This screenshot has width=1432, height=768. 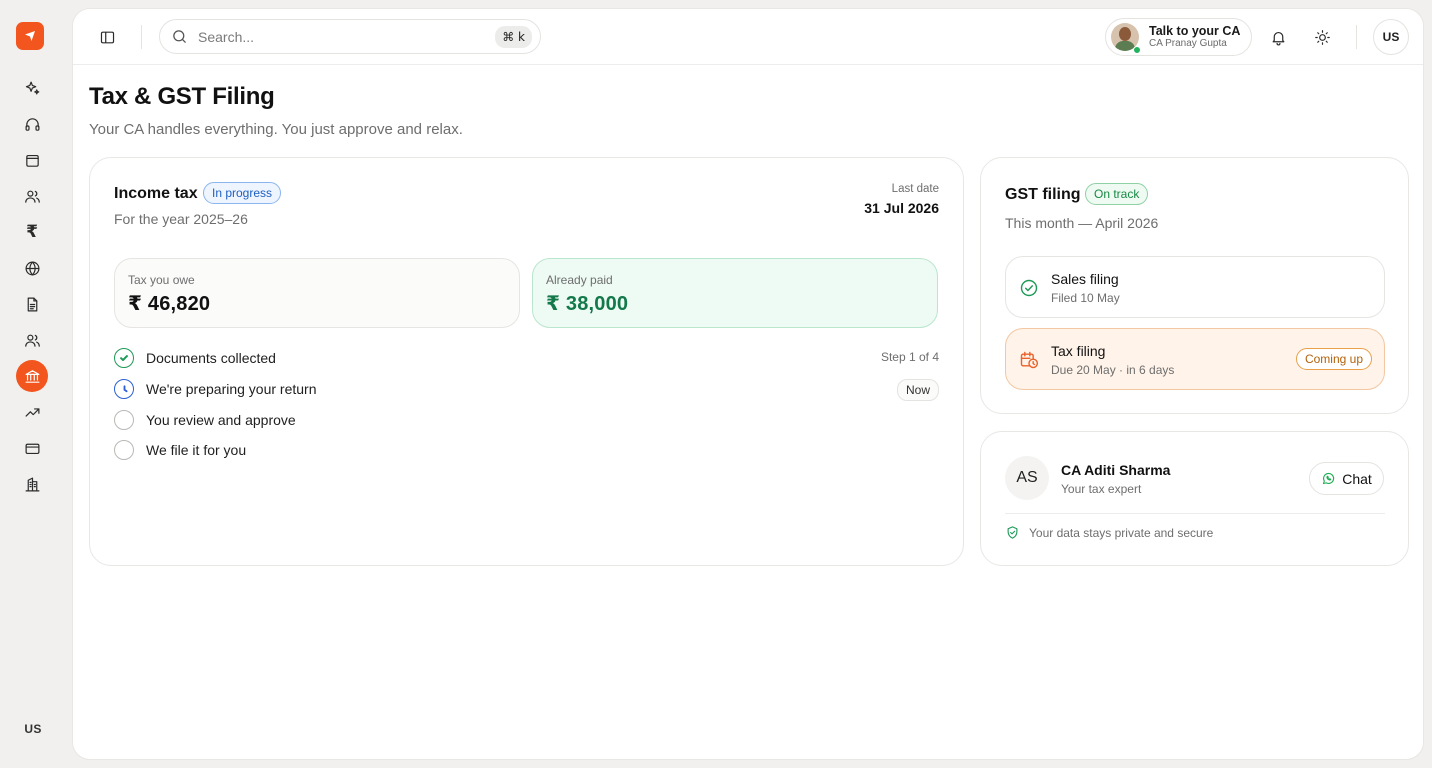 I want to click on sales-filing-row: Sales filing Filed 10 May, so click(x=1195, y=287).